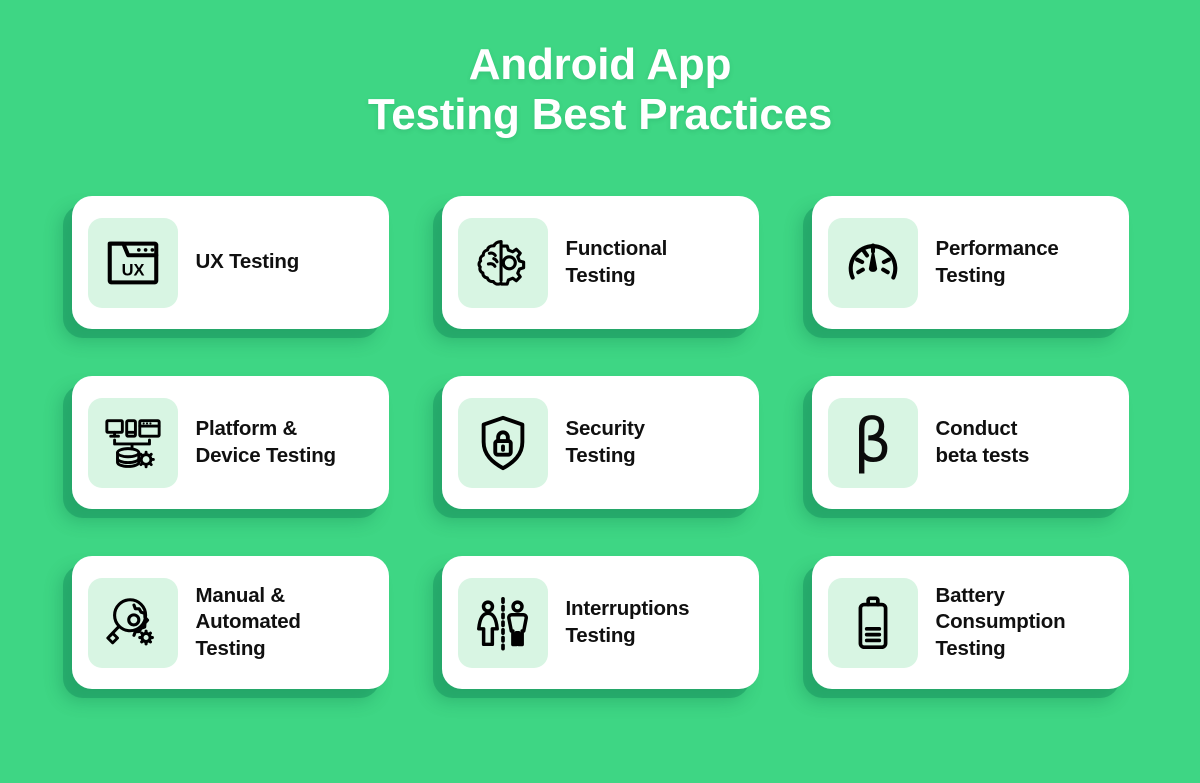 The height and width of the screenshot is (783, 1200). I want to click on card-label: Platform & Device Testing, so click(266, 442).